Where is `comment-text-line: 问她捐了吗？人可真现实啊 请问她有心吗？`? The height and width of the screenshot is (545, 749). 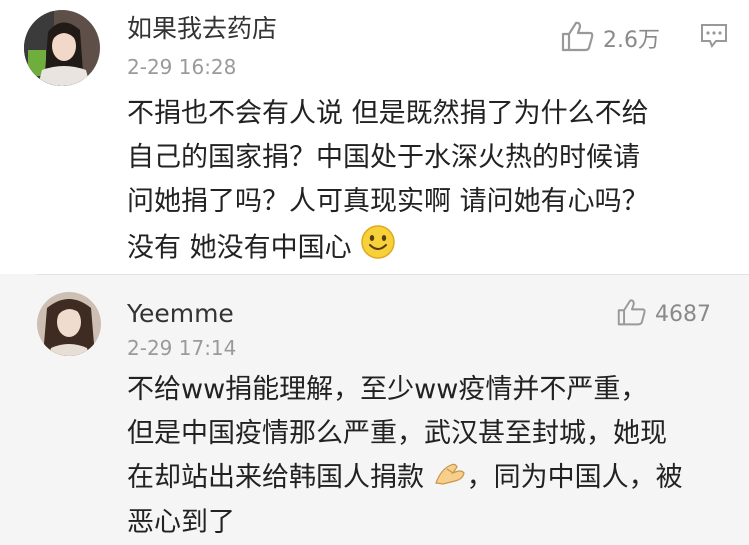
comment-text-line: 问她捐了吗？人可真现实啊 请问她有心吗？ is located at coordinates (388, 201).